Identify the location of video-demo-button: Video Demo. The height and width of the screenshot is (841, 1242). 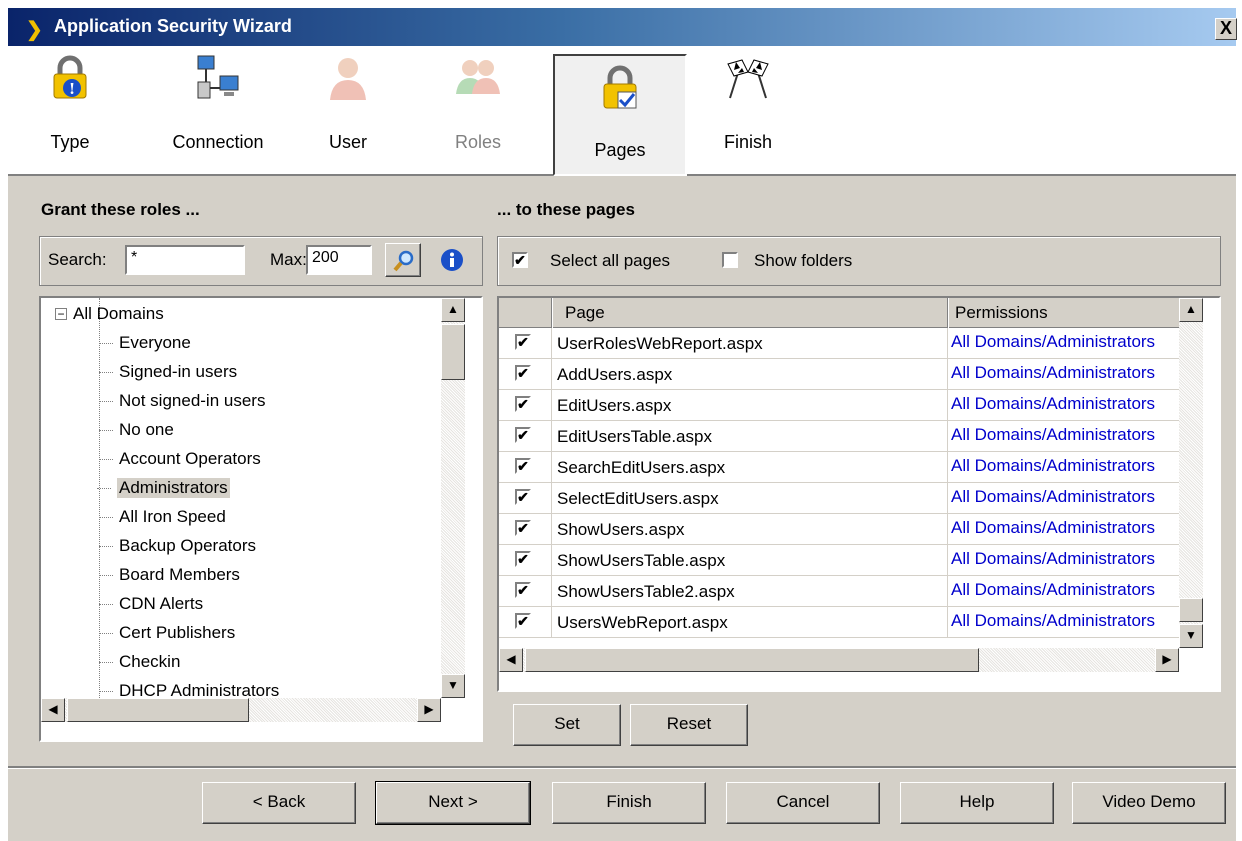
(1149, 803).